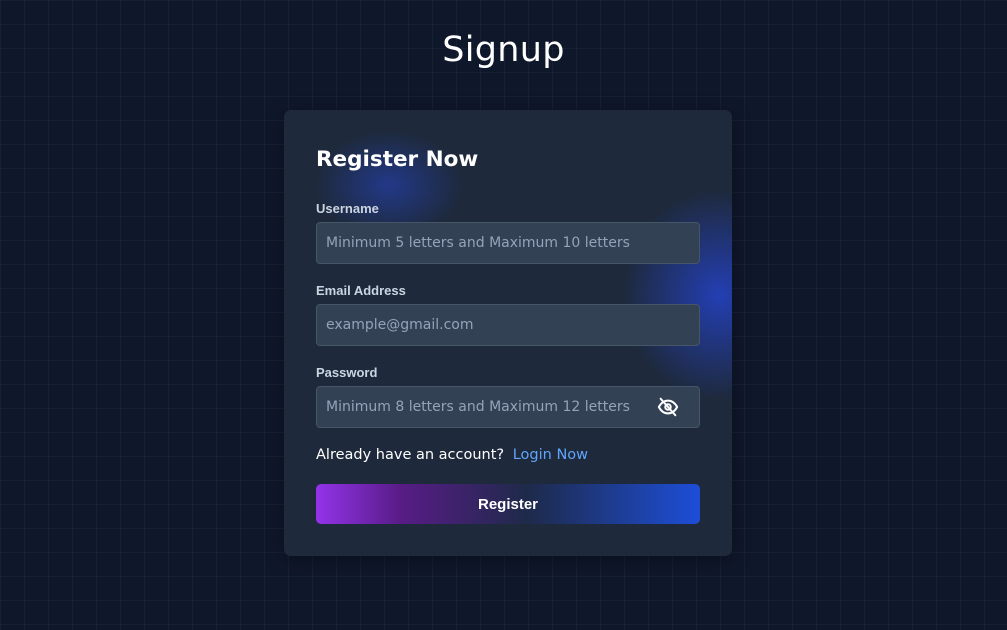  Describe the element at coordinates (508, 407) in the screenshot. I see `password-input` at that location.